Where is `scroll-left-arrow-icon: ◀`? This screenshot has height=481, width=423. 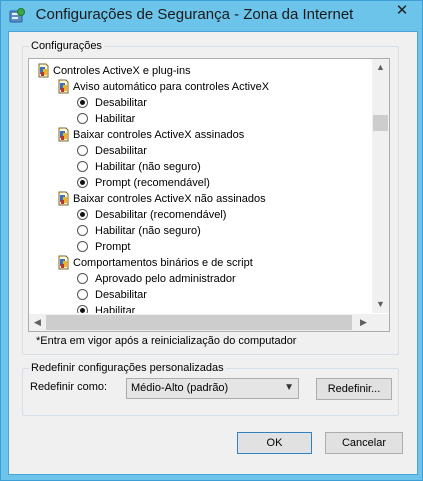
scroll-left-arrow-icon: ◀ is located at coordinates (37, 322).